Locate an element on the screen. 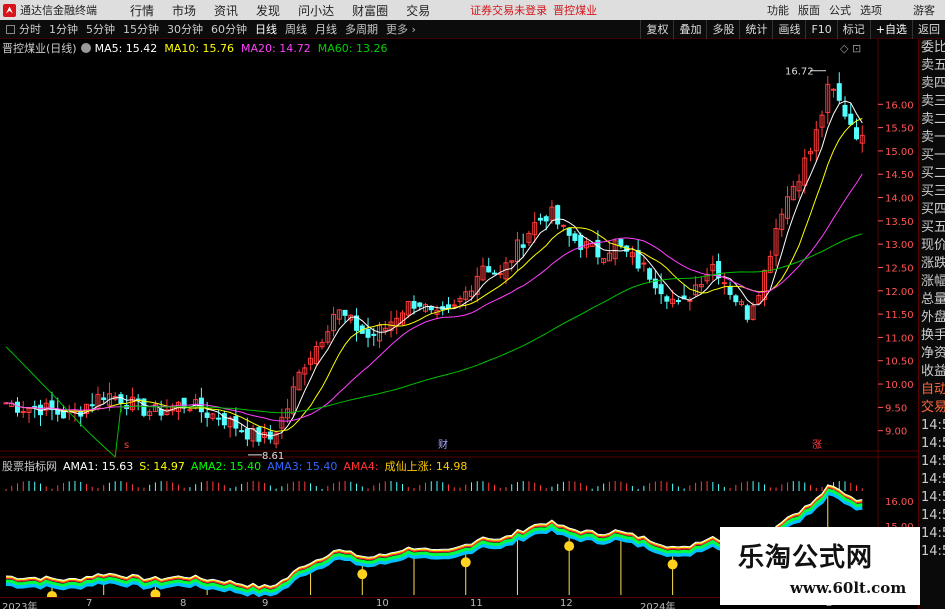 This screenshot has height=609, width=945. tool-button: 叠加 is located at coordinates (689, 29).